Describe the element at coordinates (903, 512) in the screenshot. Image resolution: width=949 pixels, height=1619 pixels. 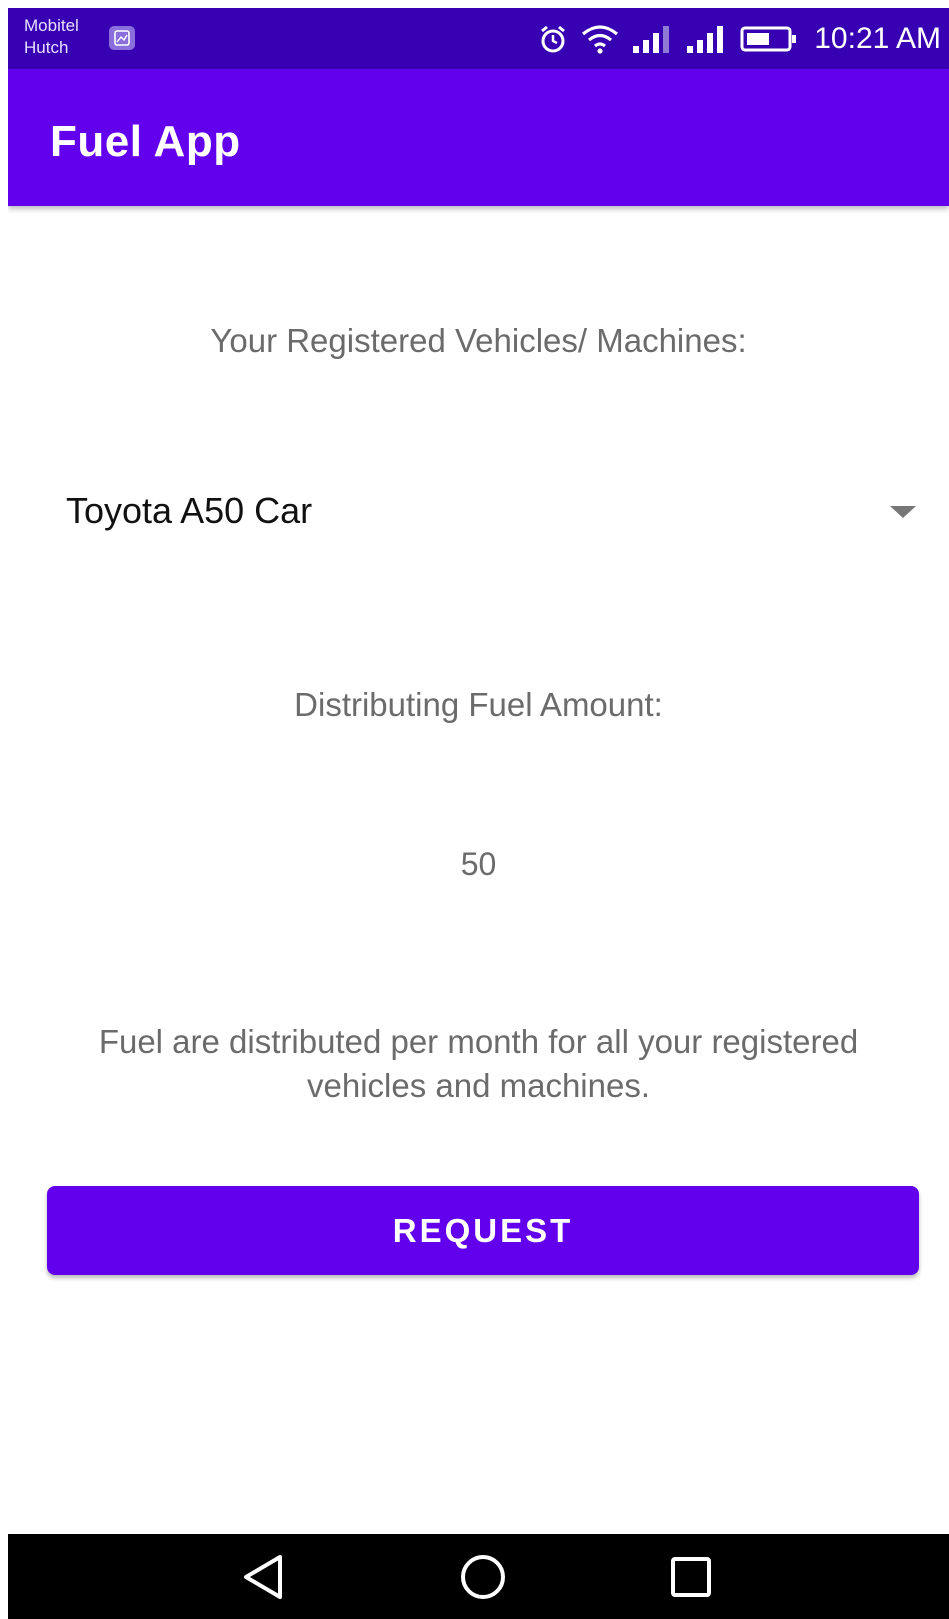
I see `dropdown-arrow-icon` at that location.